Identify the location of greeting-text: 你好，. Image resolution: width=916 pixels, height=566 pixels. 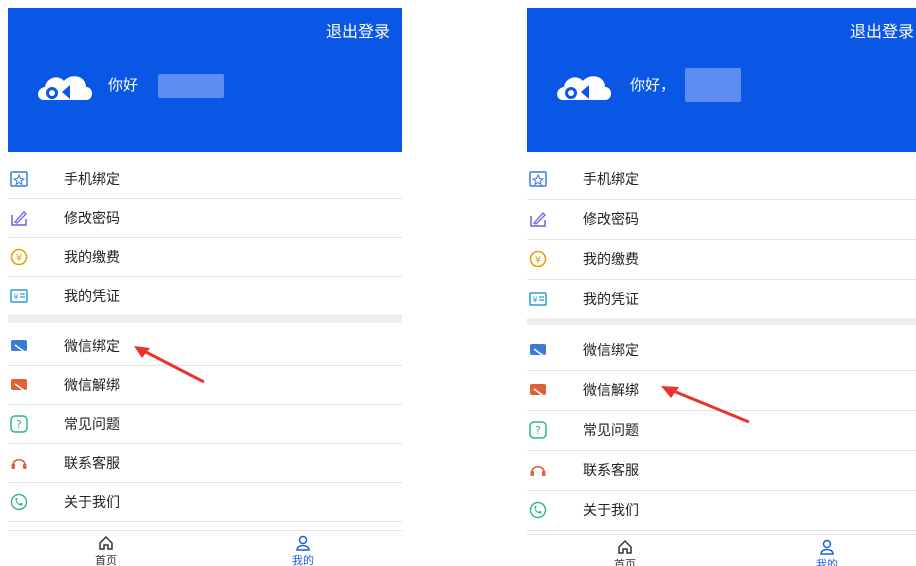
(653, 85).